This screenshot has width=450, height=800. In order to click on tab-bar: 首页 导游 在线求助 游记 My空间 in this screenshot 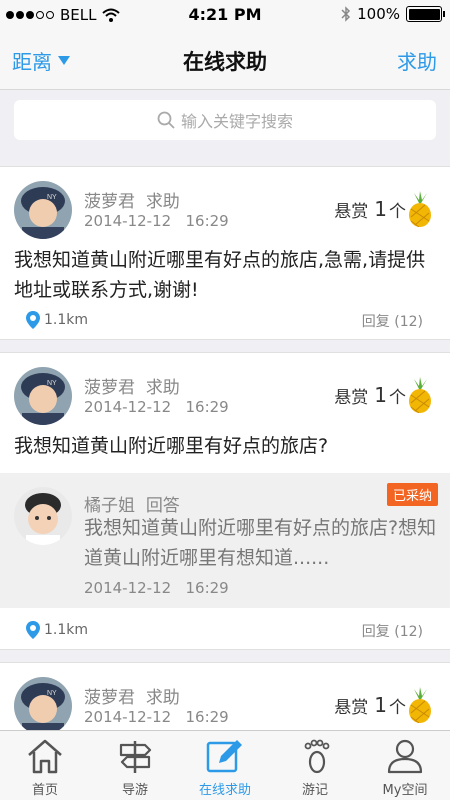, I will do `click(225, 765)`.